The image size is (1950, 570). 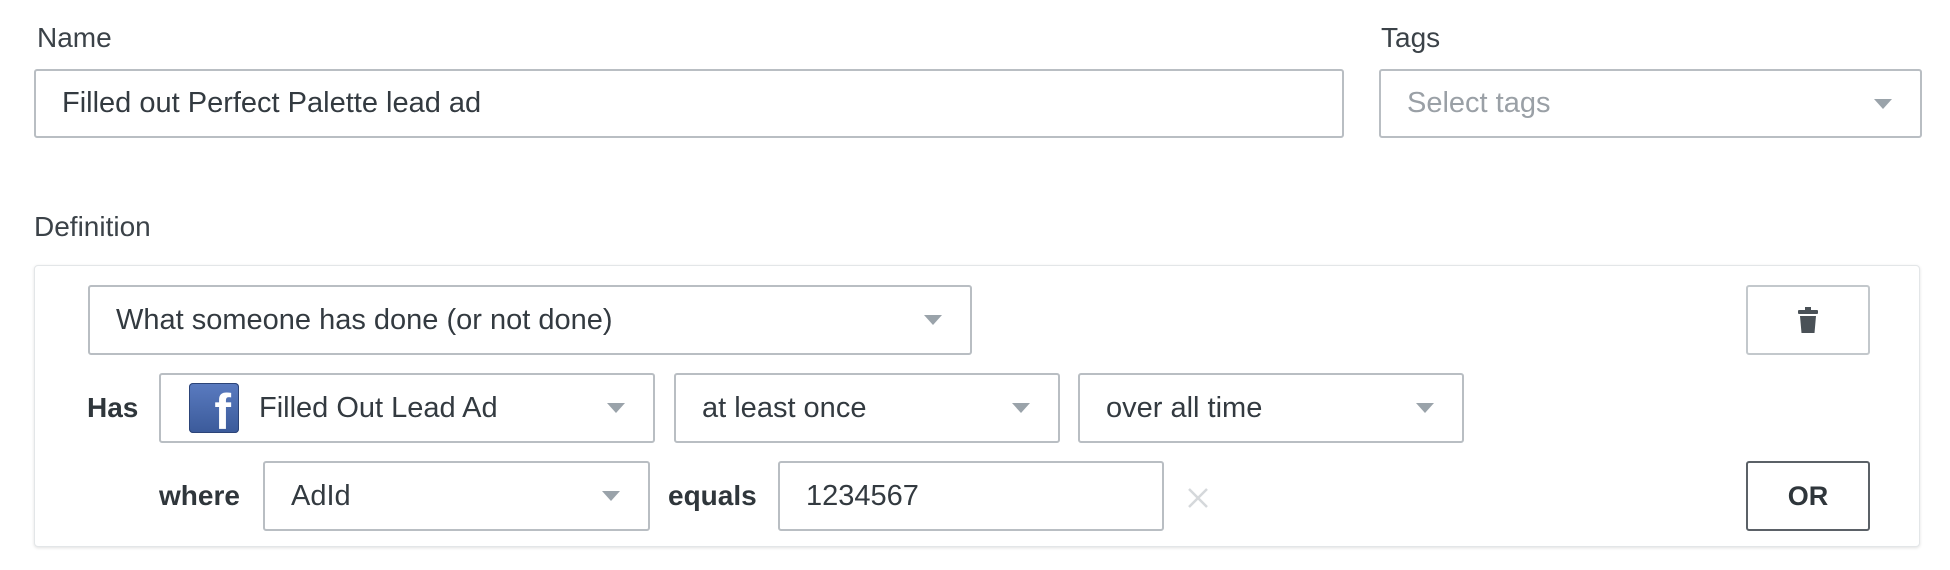 What do you see at coordinates (1650, 103) in the screenshot?
I see `tags-select: Select tags` at bounding box center [1650, 103].